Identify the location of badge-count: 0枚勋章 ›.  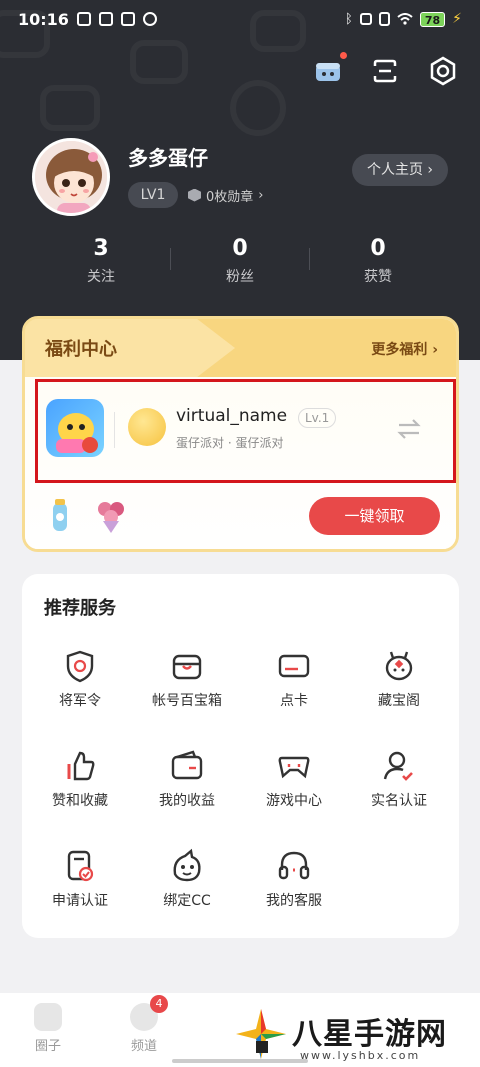
(225, 195).